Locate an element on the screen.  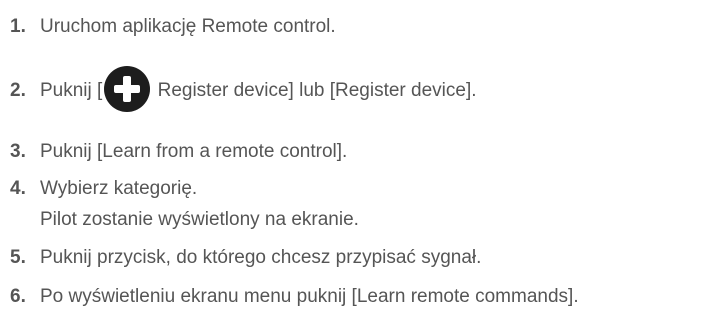
step-text: Uruchom aplikację Remote control. is located at coordinates (188, 26).